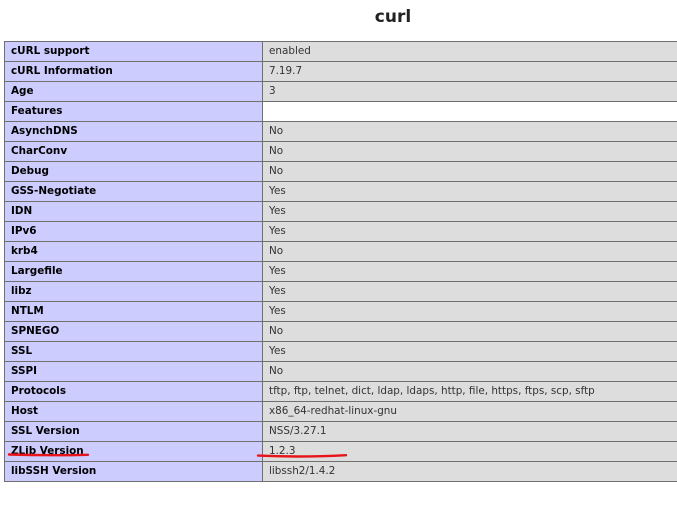  I want to click on row-value, so click(469, 111).